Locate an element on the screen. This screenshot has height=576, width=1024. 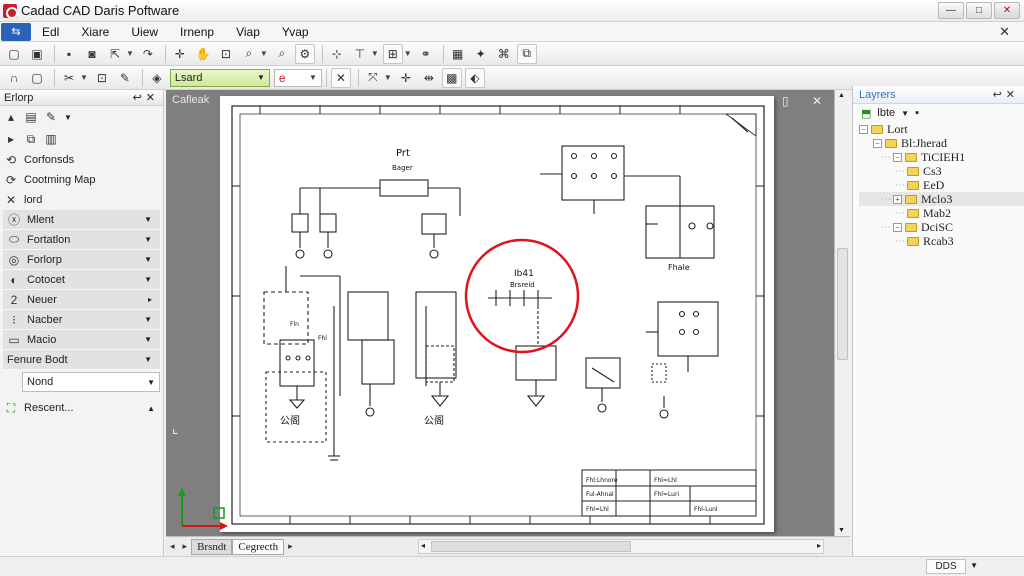
layer-match-icon: ⤧ is located at coordinates (373, 78).